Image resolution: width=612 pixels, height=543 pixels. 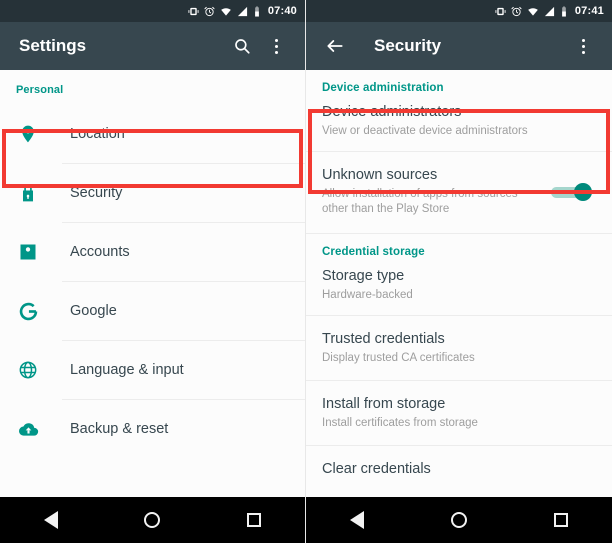 I want to click on sidebar-item-security: Security, so click(x=152, y=193).